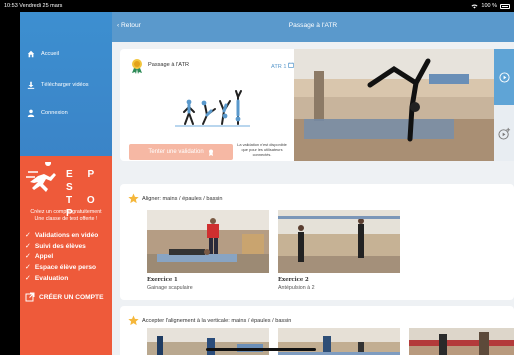 The width and height of the screenshot is (514, 355). Describe the element at coordinates (31, 113) in the screenshot. I see `user-icon` at that location.